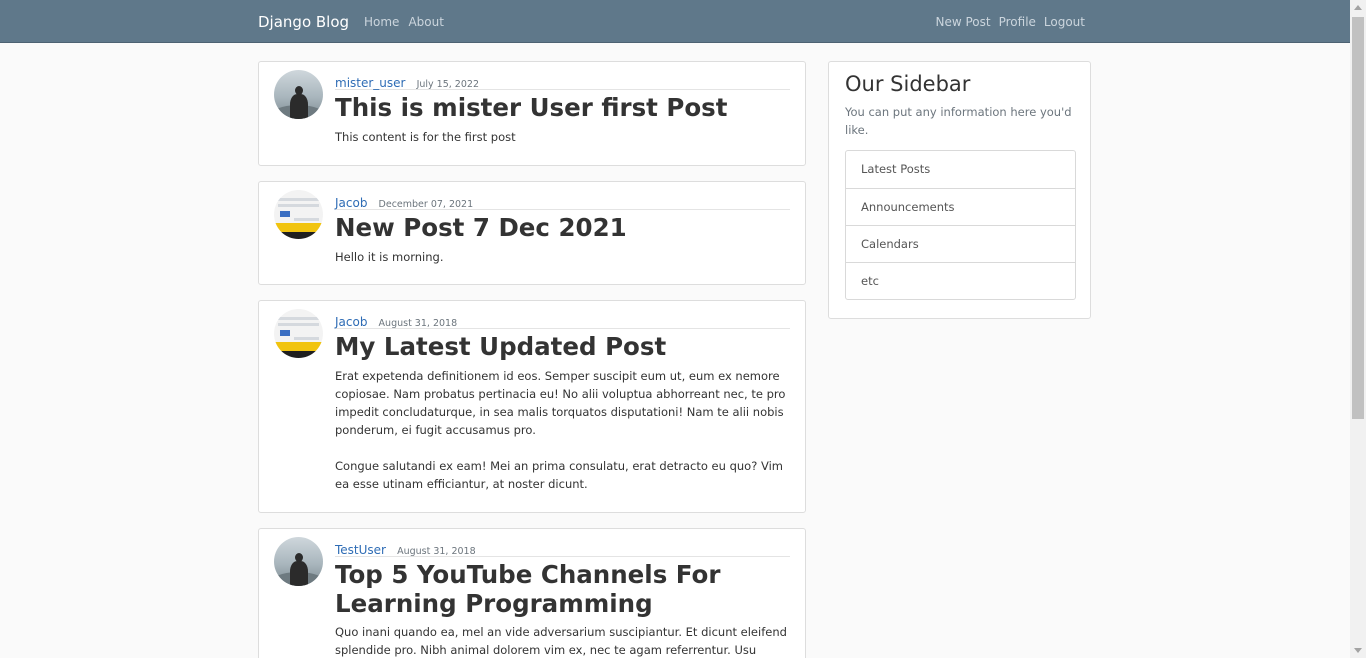 This screenshot has height=658, width=1366. I want to click on sidebar-list: Latest Posts Announcements Calendars etc, so click(960, 225).